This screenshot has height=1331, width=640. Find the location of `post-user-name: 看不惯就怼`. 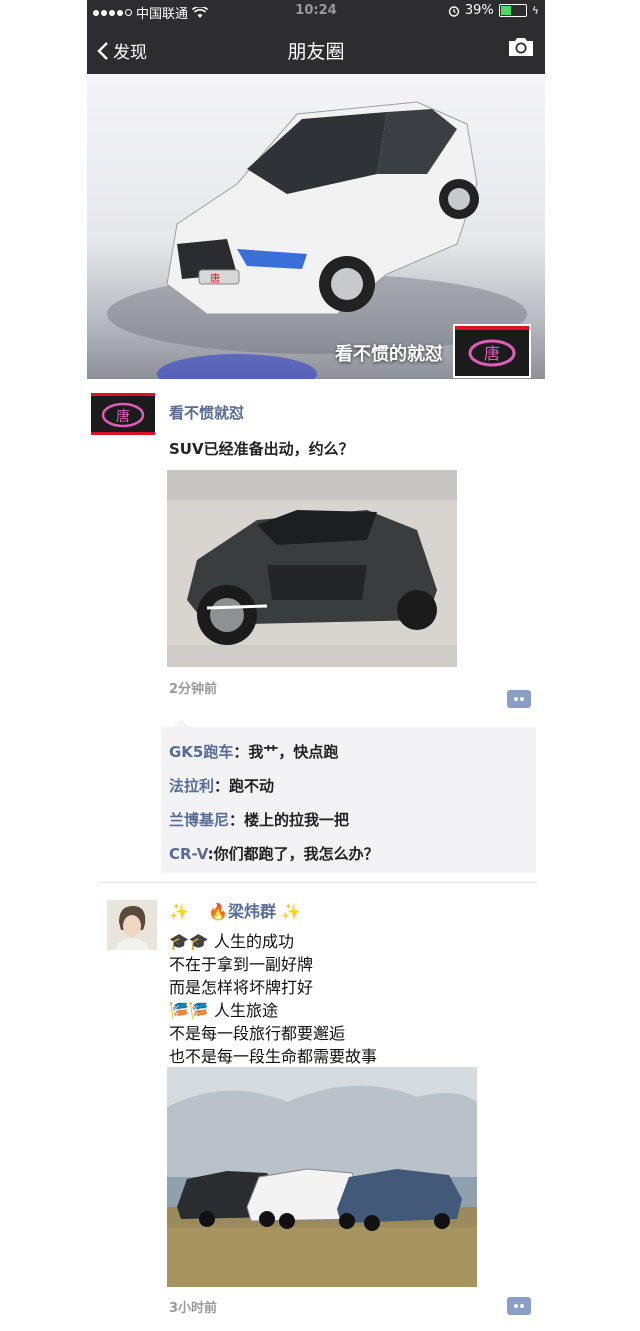

post-user-name: 看不惯就怼 is located at coordinates (206, 412).